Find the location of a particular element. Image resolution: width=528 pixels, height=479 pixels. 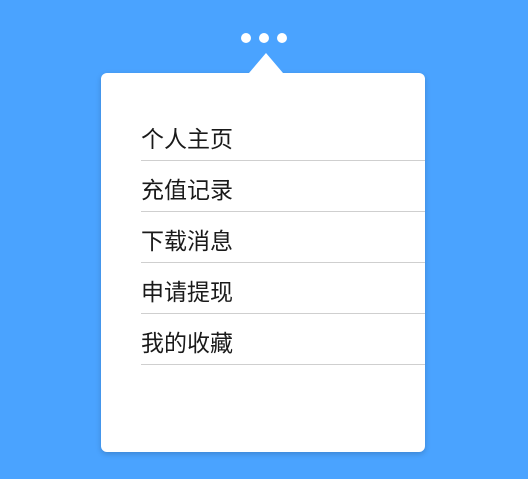

menu-item-recharge-history: 充值记录 is located at coordinates (283, 186).